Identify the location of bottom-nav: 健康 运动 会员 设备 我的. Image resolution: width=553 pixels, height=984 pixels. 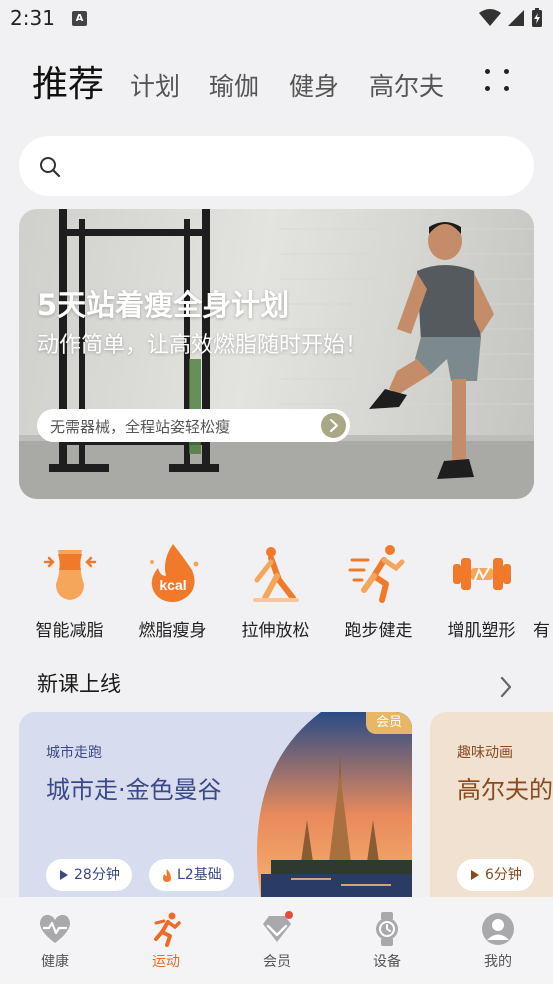
(276, 940).